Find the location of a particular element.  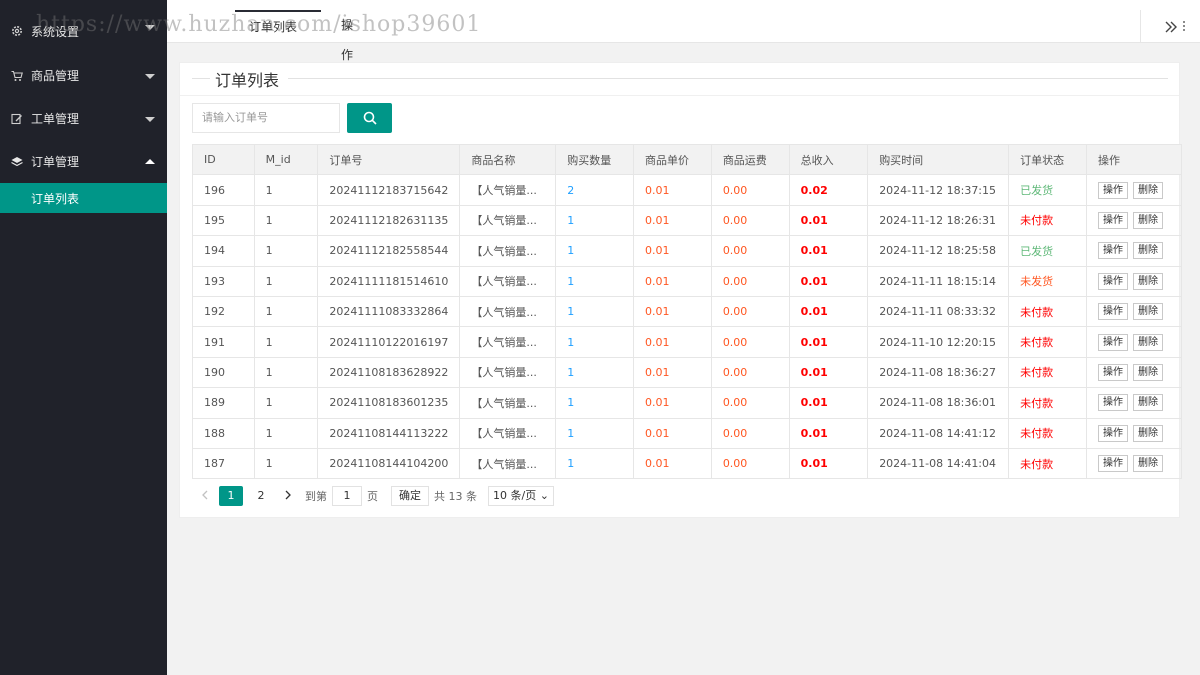

sidebar-subitem-order-list: 订单列表 is located at coordinates (83, 198).